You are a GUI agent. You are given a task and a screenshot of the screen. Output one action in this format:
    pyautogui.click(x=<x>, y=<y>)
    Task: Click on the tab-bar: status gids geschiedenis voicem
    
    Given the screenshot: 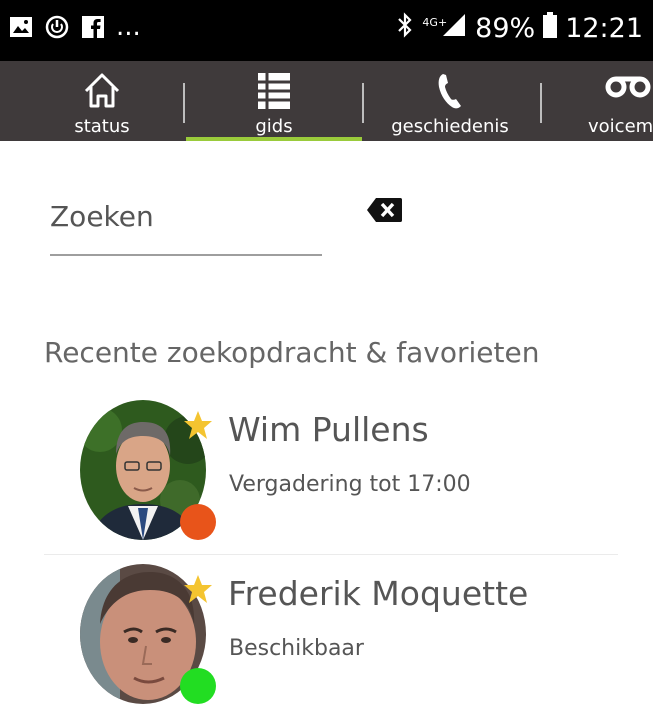 What is the action you would take?
    pyautogui.click(x=326, y=101)
    